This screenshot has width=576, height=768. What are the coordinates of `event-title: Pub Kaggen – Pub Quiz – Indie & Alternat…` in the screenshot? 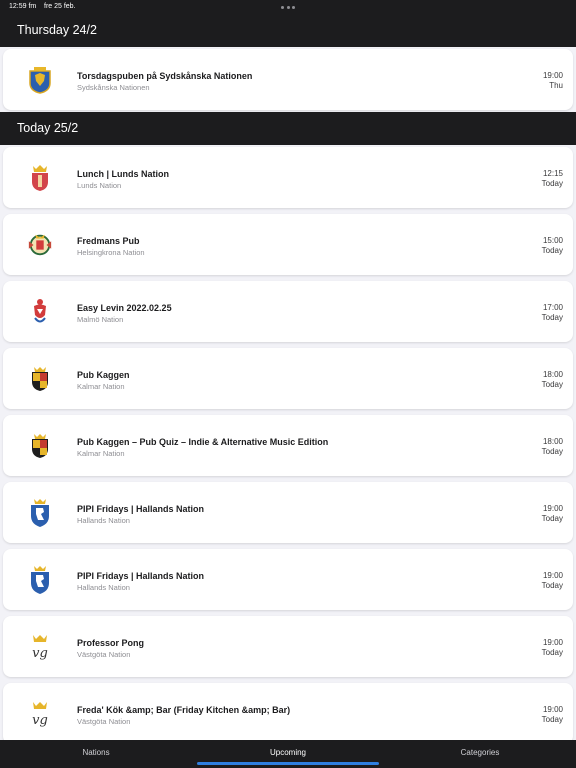 It's located at (203, 442).